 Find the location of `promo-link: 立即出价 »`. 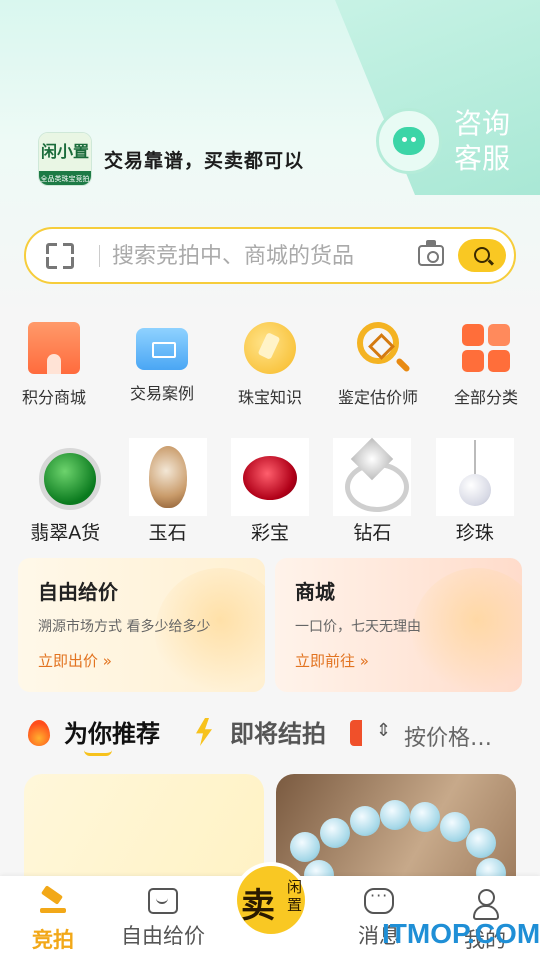

promo-link: 立即出价 » is located at coordinates (75, 660).